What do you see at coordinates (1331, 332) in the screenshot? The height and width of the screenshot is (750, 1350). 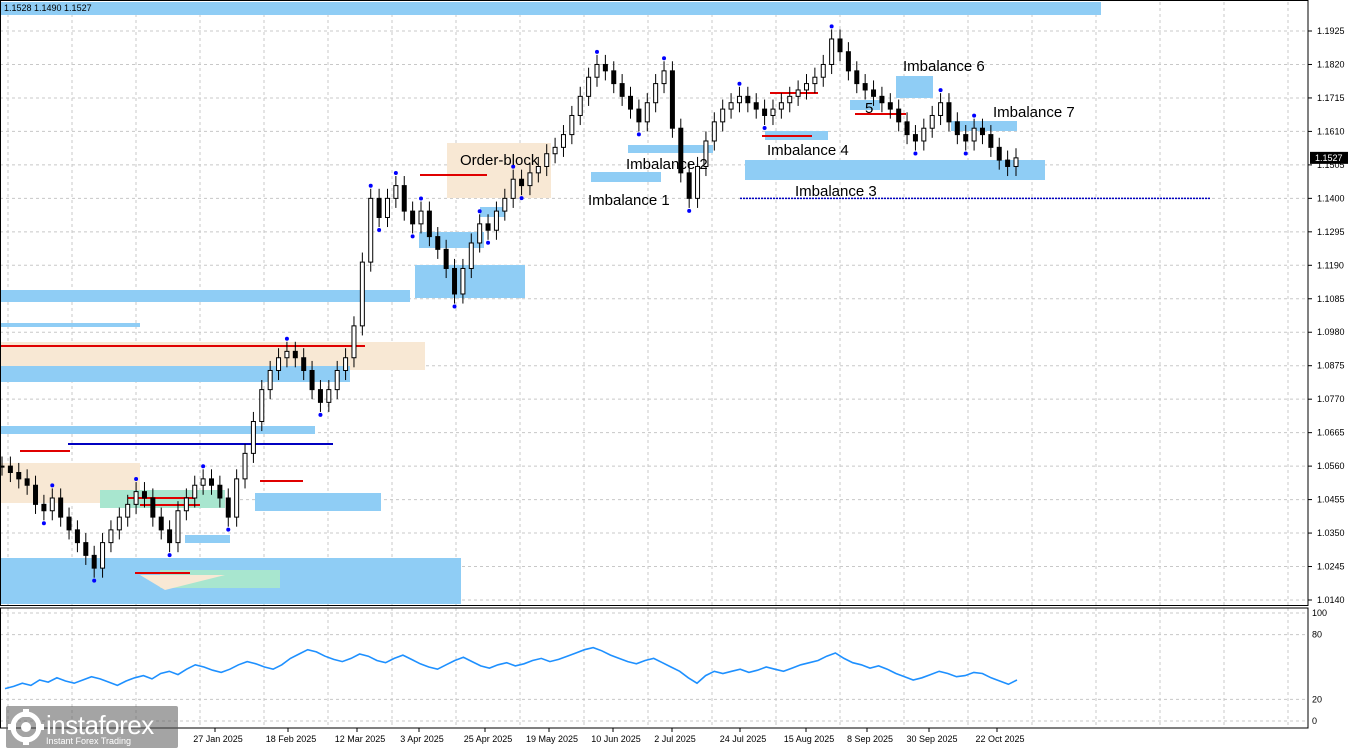 I see `price-tick-label: 1.0980` at bounding box center [1331, 332].